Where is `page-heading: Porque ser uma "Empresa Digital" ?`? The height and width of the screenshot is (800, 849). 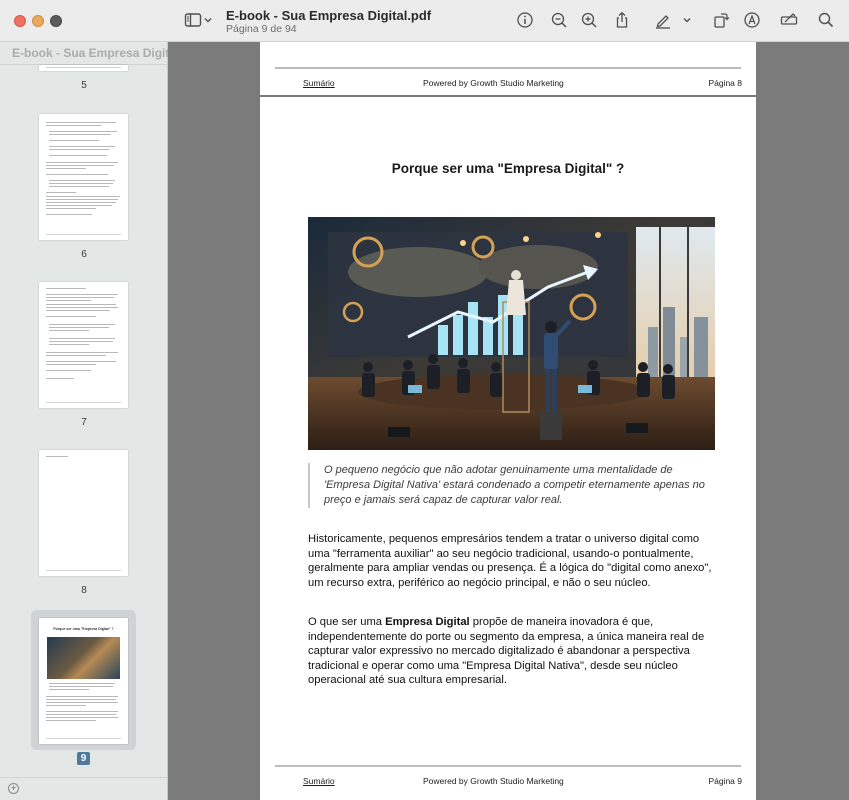 page-heading: Porque ser uma "Empresa Digital" ? is located at coordinates (508, 168).